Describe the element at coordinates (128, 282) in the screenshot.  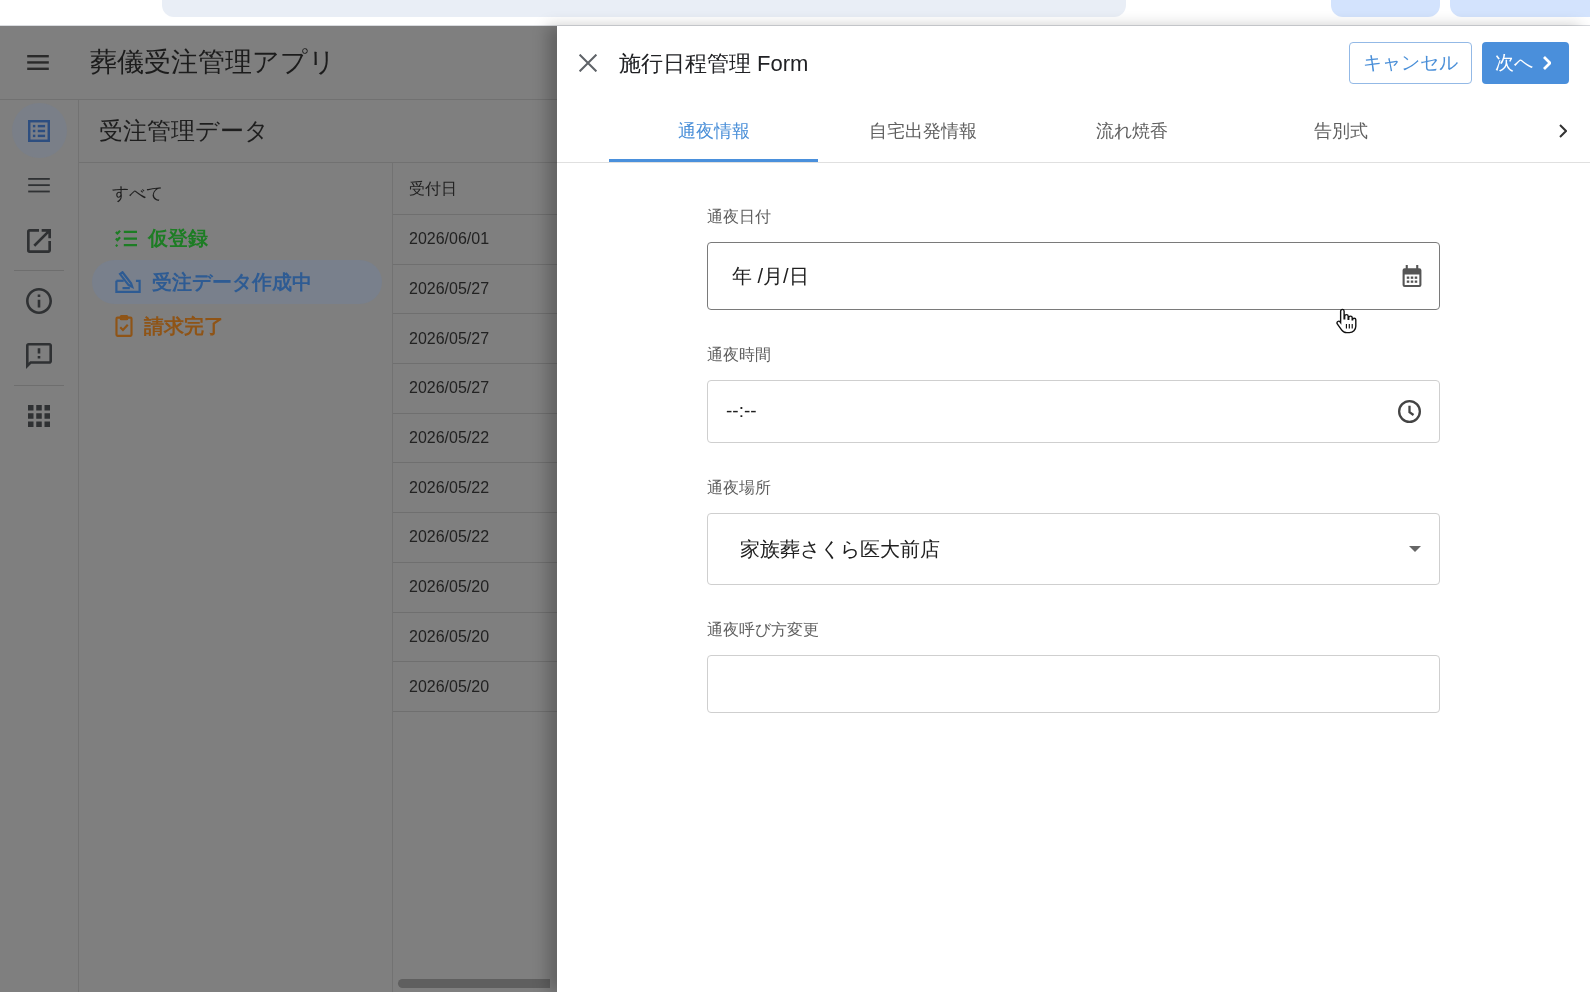
I see `pen-tray-icon` at that location.